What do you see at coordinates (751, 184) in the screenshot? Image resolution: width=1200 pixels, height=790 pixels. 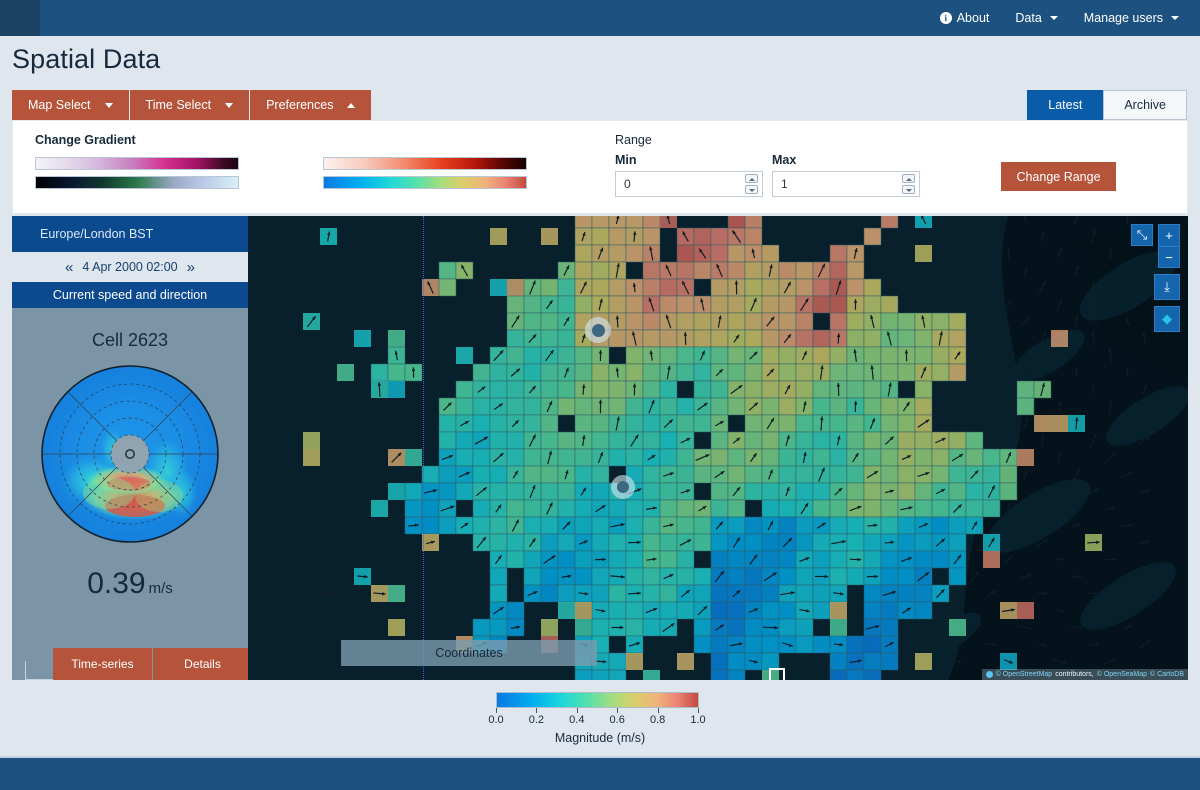 I see `min-stepper` at bounding box center [751, 184].